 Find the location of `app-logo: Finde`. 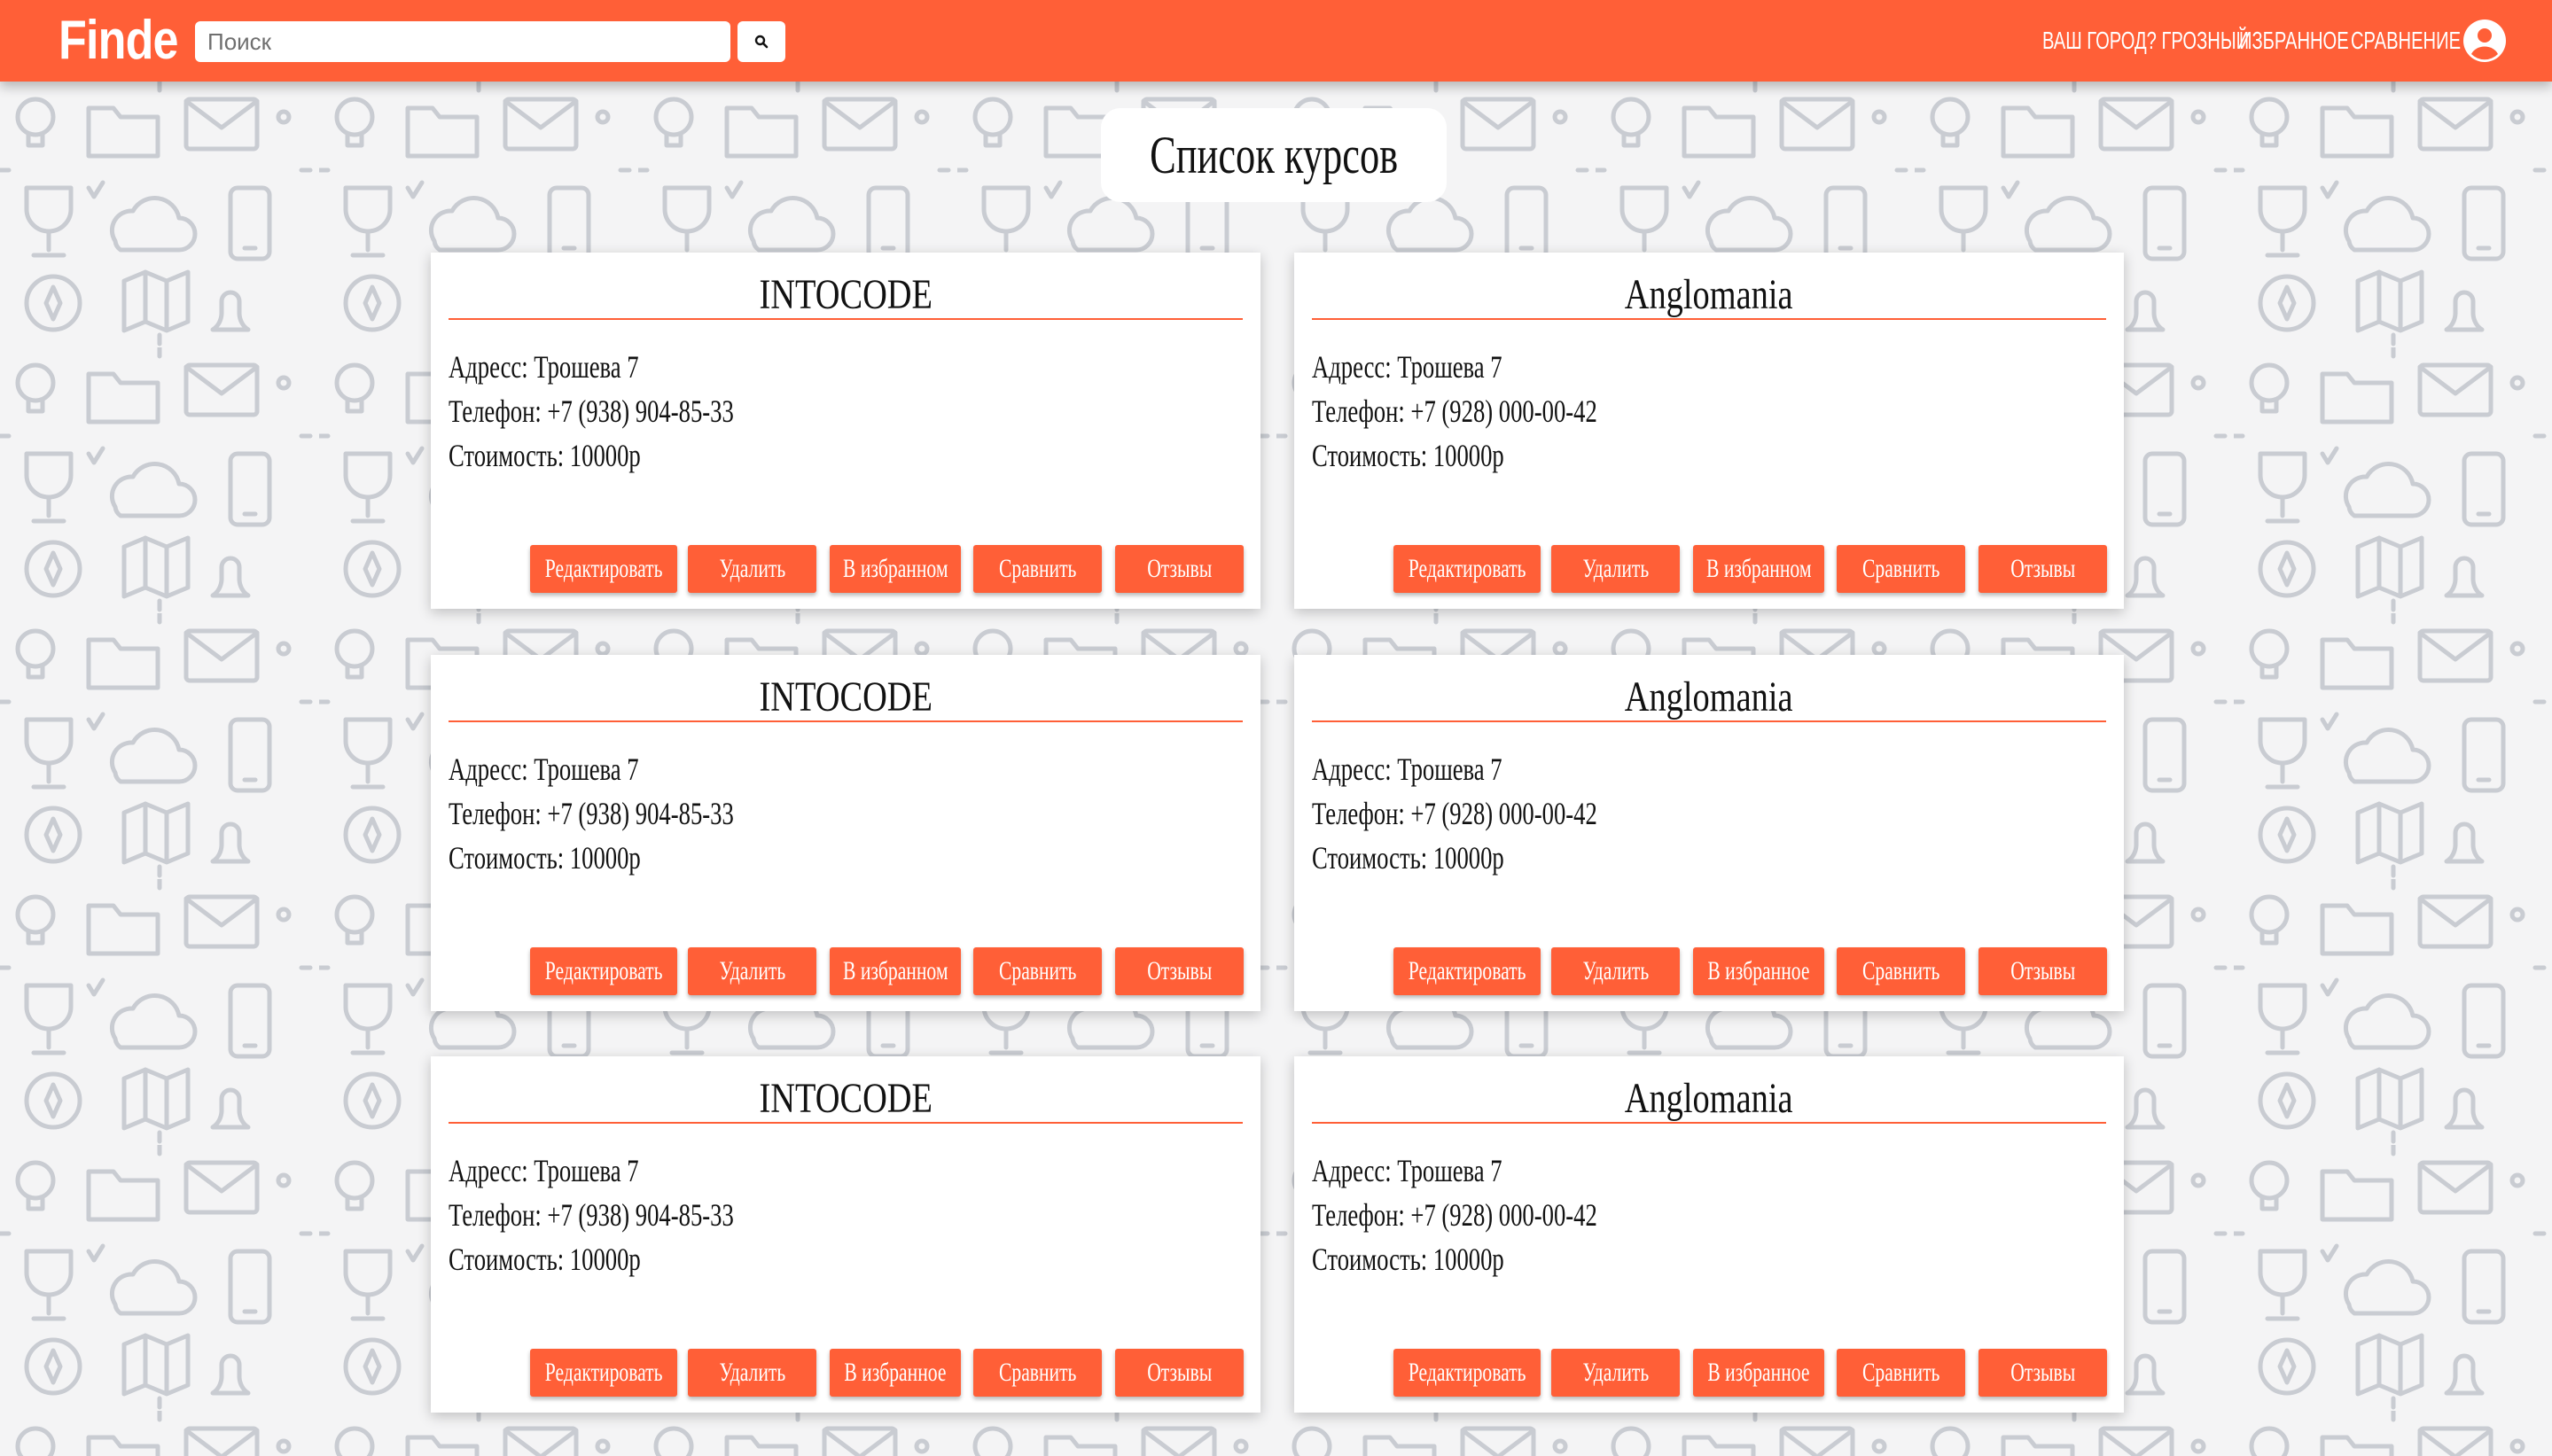

app-logo: Finde is located at coordinates (119, 40).